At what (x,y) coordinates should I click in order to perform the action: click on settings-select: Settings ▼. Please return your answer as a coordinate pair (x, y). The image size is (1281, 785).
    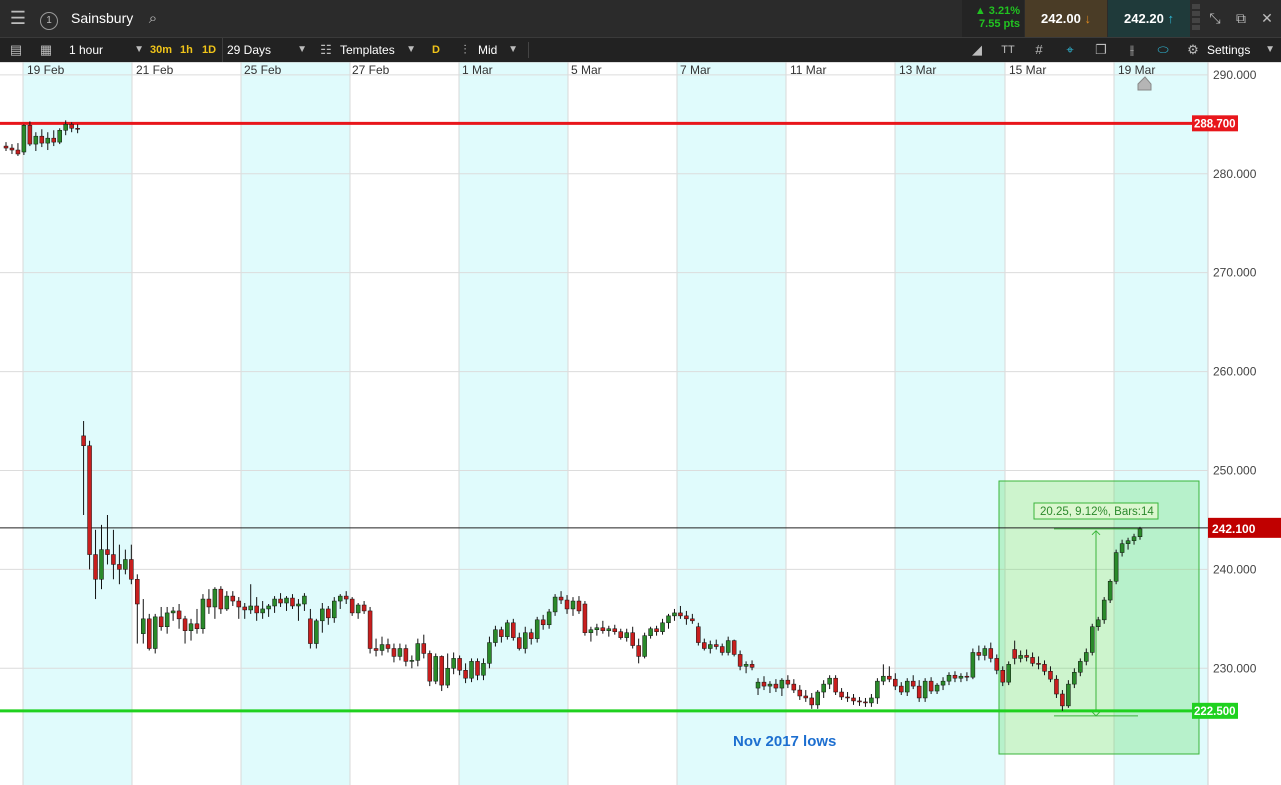
    Looking at the image, I should click on (1242, 50).